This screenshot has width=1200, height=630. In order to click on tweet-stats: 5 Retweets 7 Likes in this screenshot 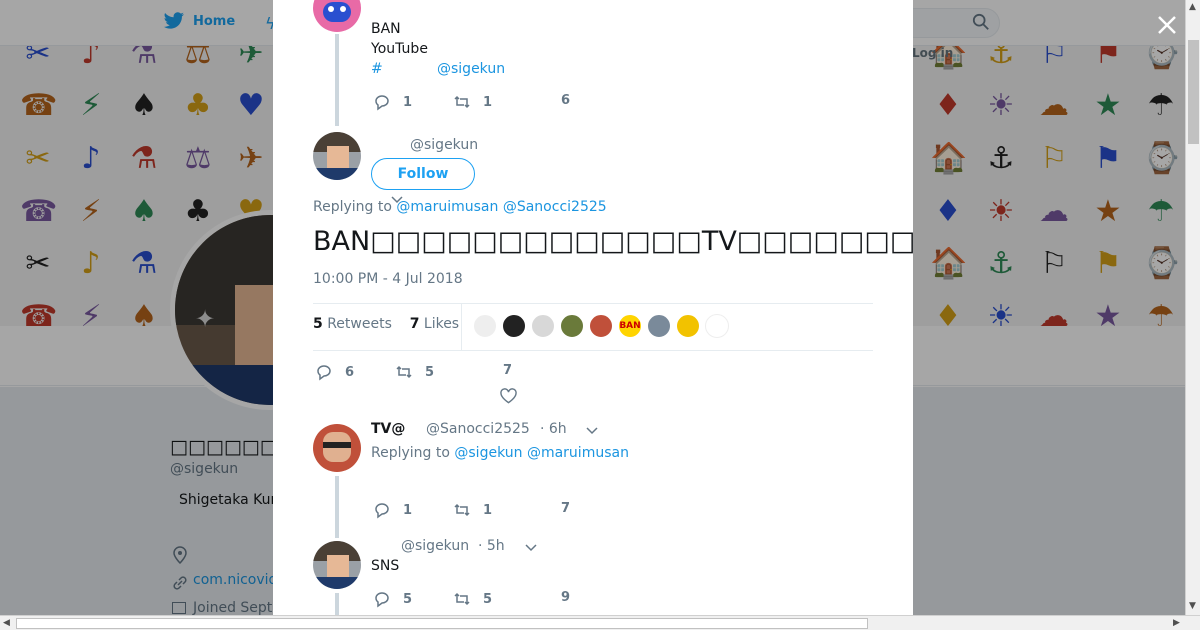, I will do `click(386, 324)`.